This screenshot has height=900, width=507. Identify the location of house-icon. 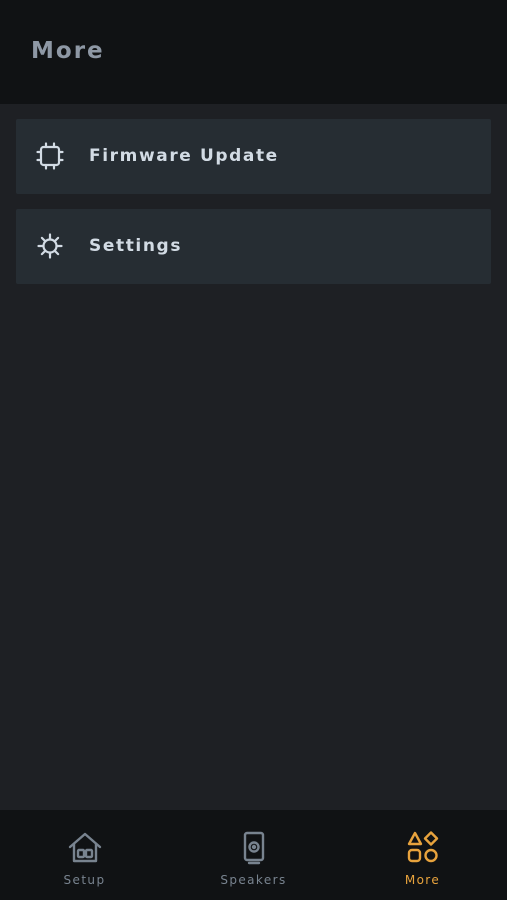
(84, 847).